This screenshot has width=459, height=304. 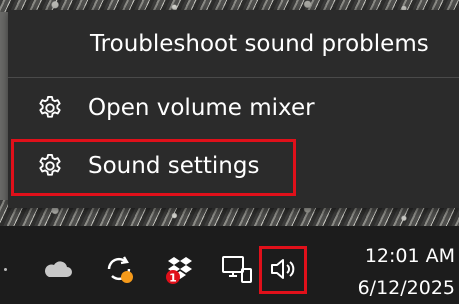 I want to click on clock-date: 6/12/2025, so click(x=406, y=288).